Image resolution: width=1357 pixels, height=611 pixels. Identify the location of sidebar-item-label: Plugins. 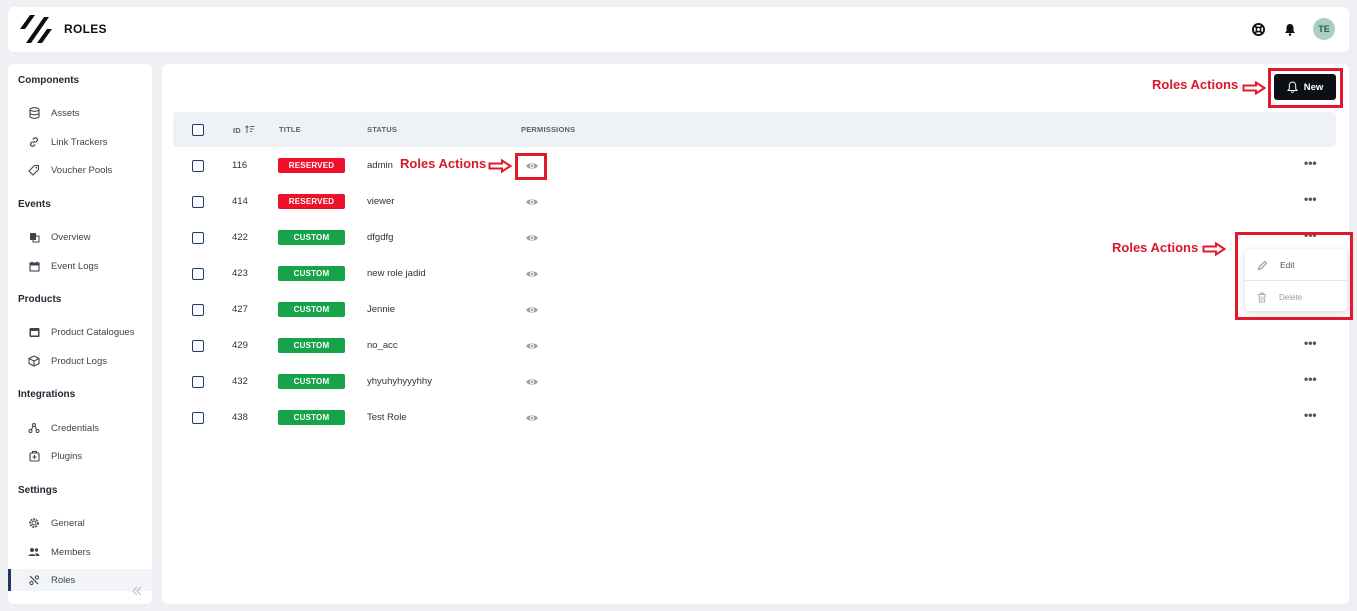
(67, 456).